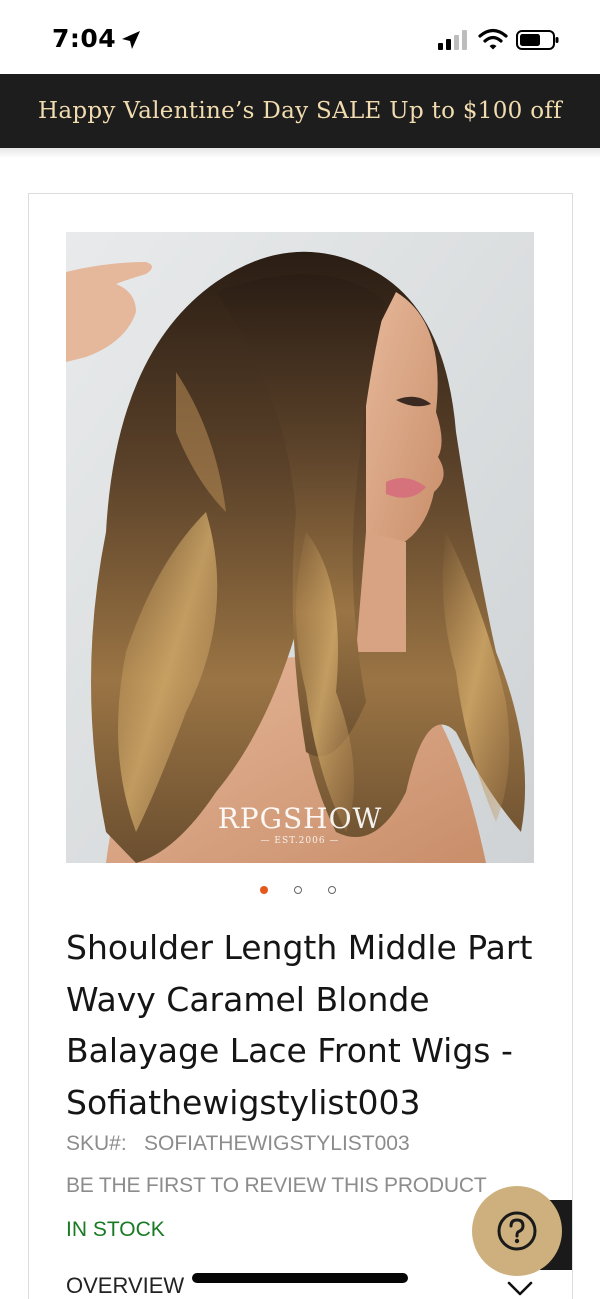  I want to click on status-time: 7:04, so click(84, 38).